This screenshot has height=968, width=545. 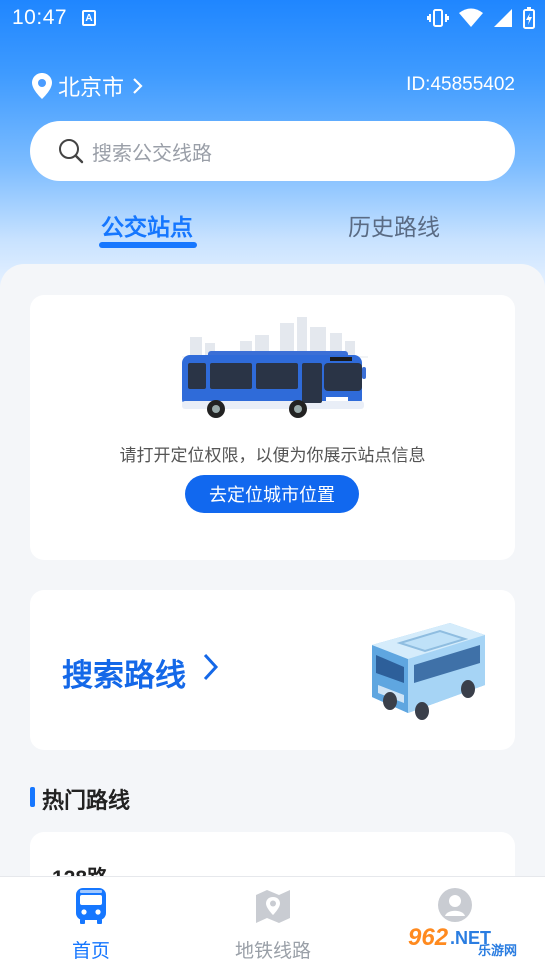 What do you see at coordinates (91, 87) in the screenshot?
I see `city-name: 北京市` at bounding box center [91, 87].